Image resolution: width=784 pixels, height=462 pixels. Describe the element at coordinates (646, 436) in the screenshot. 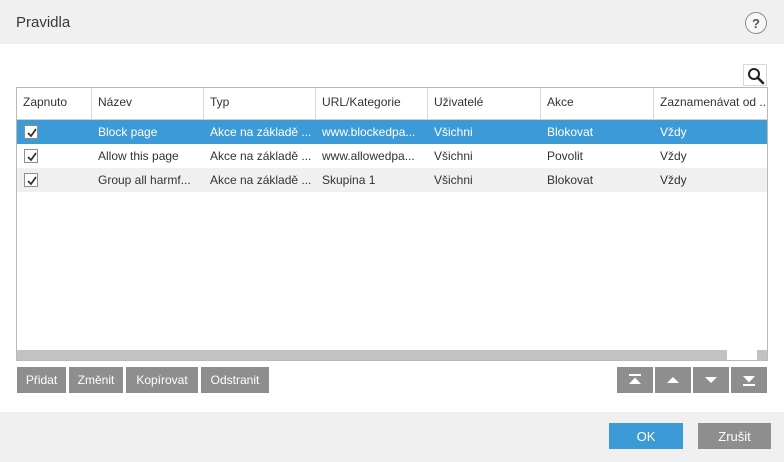

I see `ok-button: OK` at that location.